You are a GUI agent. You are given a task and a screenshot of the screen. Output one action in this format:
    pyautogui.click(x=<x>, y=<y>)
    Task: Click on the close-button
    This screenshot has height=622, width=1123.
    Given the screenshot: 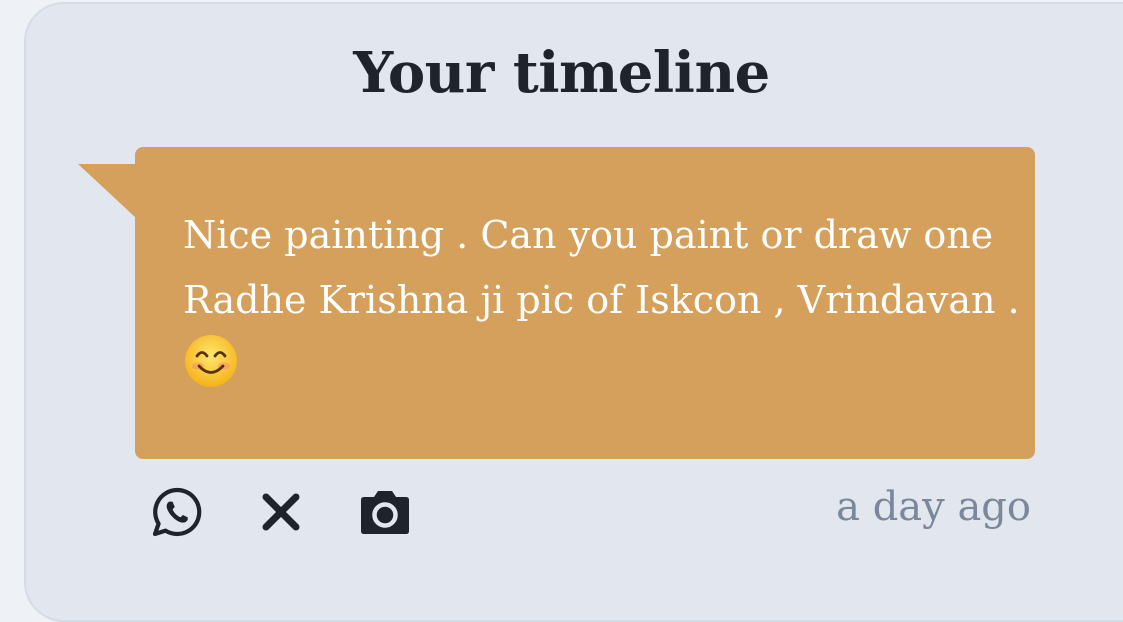 What is the action you would take?
    pyautogui.click(x=281, y=514)
    